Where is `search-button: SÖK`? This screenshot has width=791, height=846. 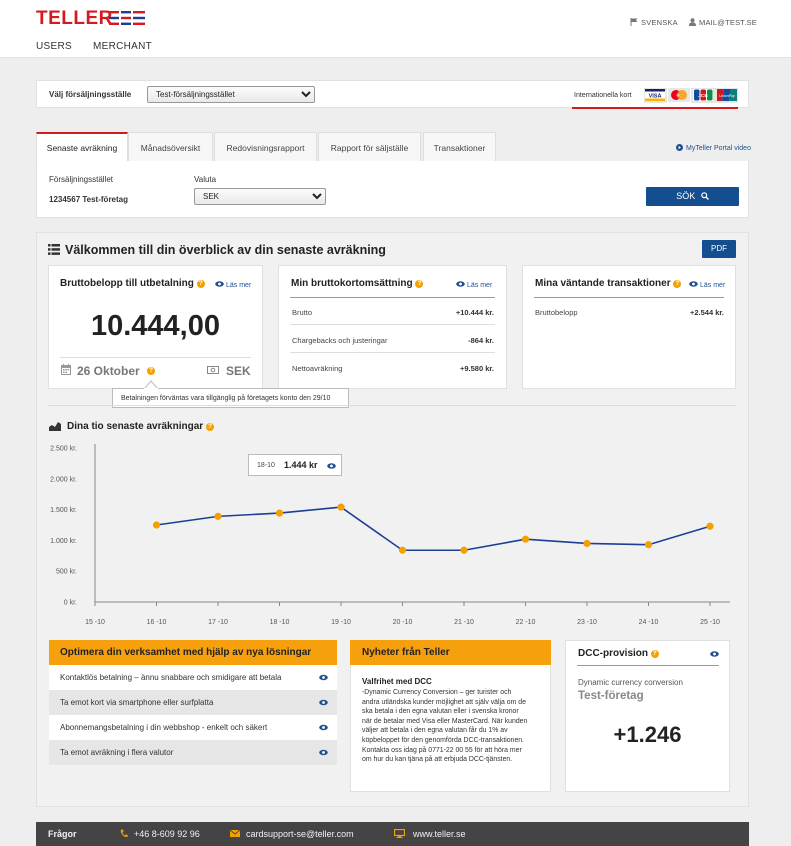
search-button: SÖK is located at coordinates (692, 196).